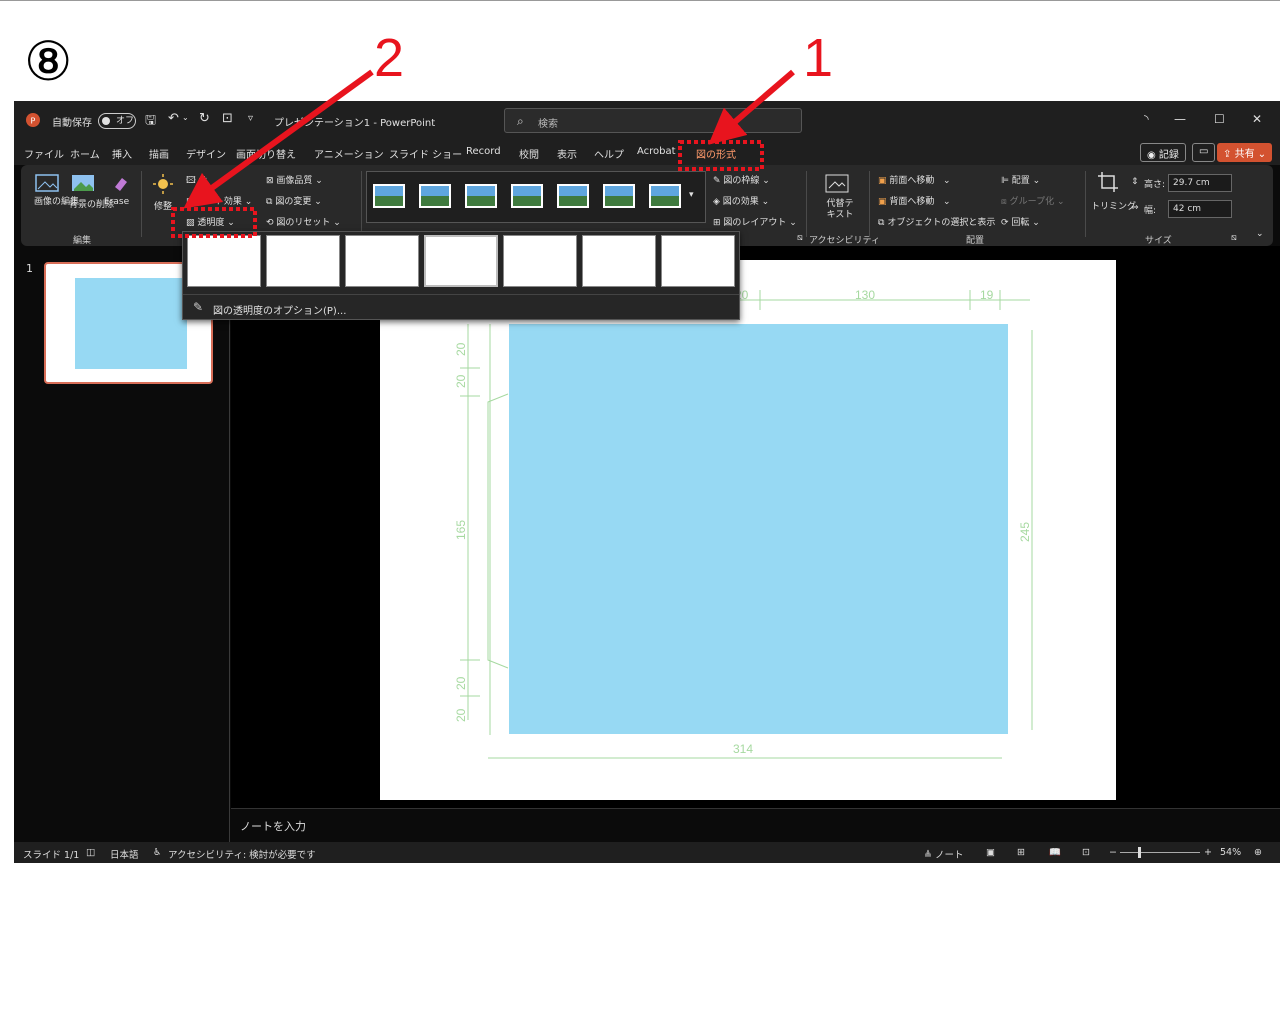 The image size is (1280, 1024). I want to click on align-label: 配置, so click(1020, 181).